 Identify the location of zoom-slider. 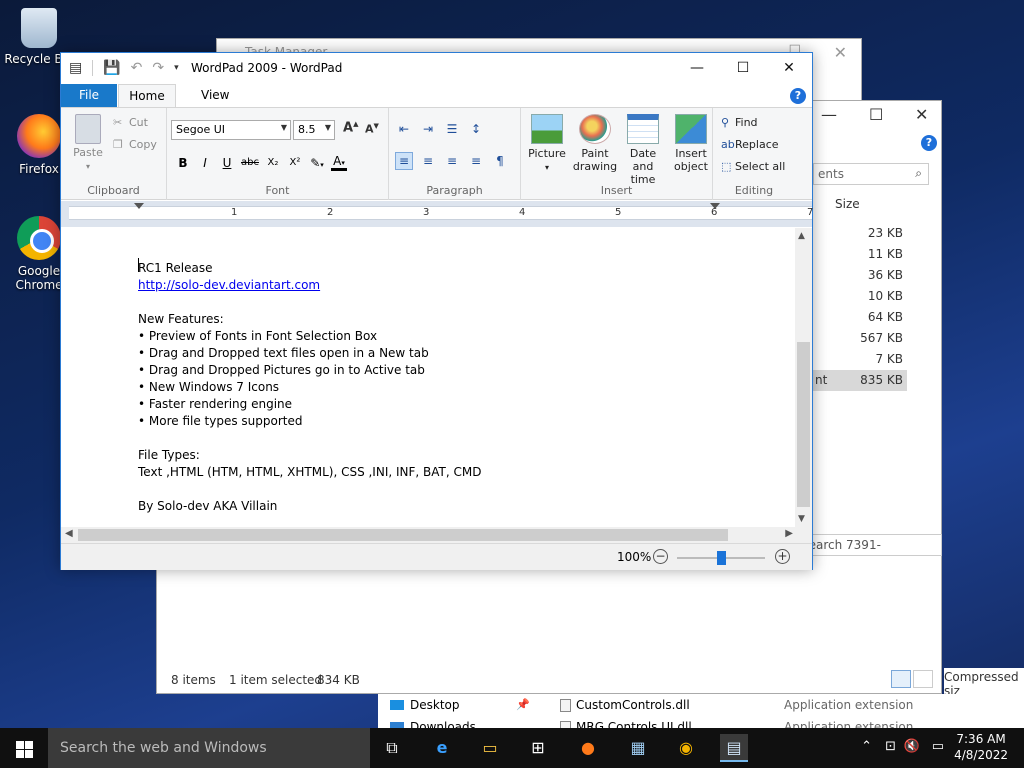
(721, 558).